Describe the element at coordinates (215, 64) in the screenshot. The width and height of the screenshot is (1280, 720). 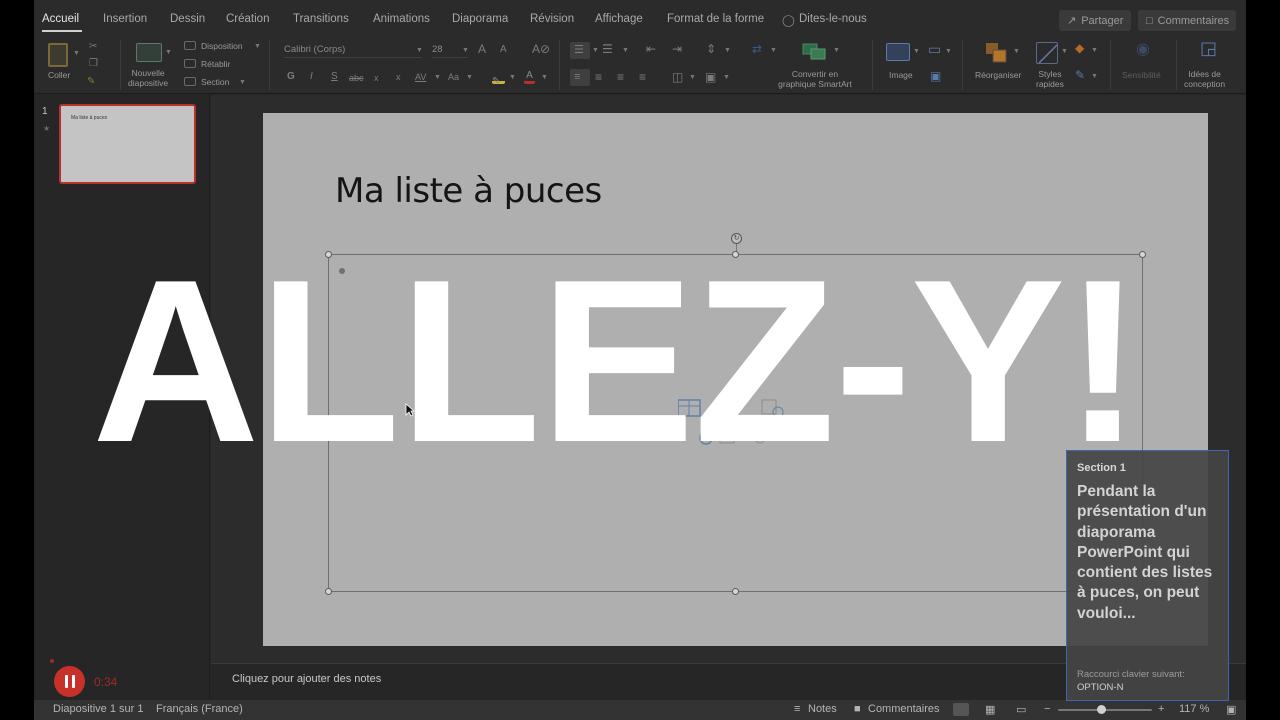
I see `reset-button: Rétablir` at that location.